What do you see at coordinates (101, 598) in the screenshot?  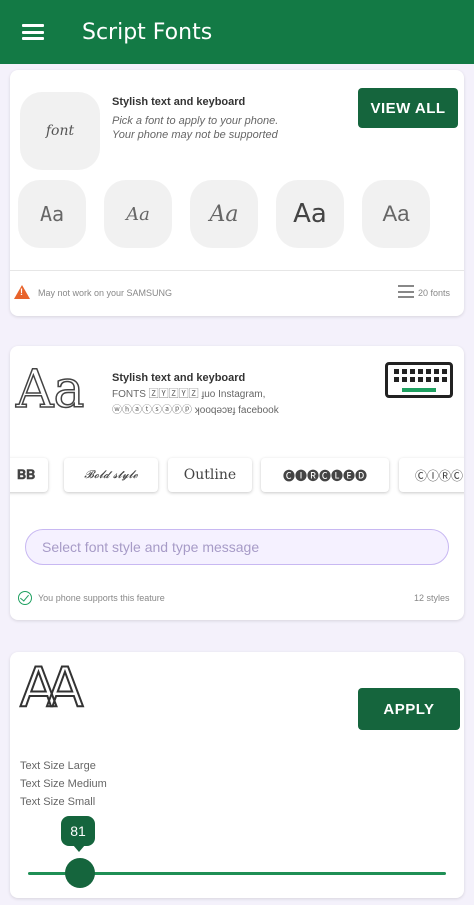 I see `support-status: You phone supports this feature` at bounding box center [101, 598].